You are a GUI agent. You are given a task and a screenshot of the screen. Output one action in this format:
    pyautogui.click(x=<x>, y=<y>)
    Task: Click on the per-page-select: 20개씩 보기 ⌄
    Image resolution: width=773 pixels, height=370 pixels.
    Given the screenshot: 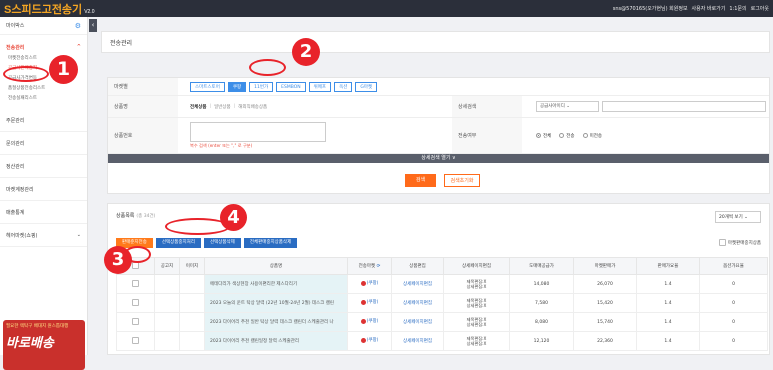 What is the action you would take?
    pyautogui.click(x=738, y=217)
    